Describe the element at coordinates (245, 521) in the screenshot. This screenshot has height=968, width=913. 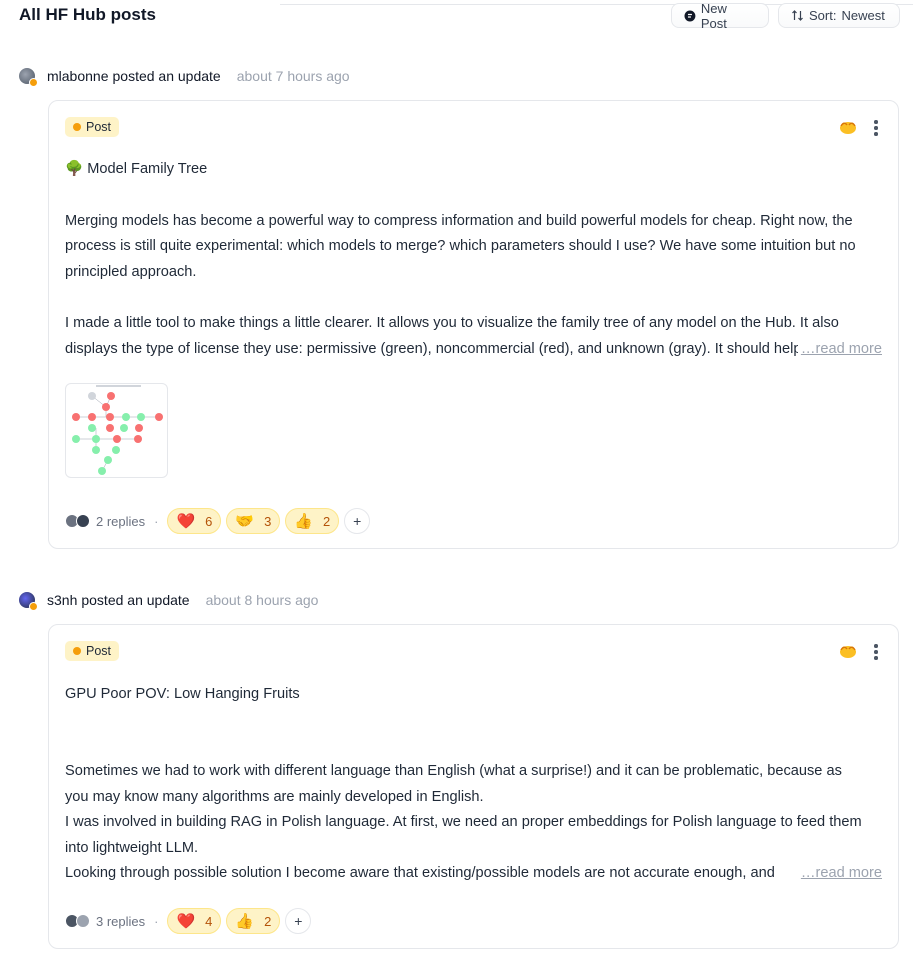
I see `handshake-icon: 🤝` at that location.